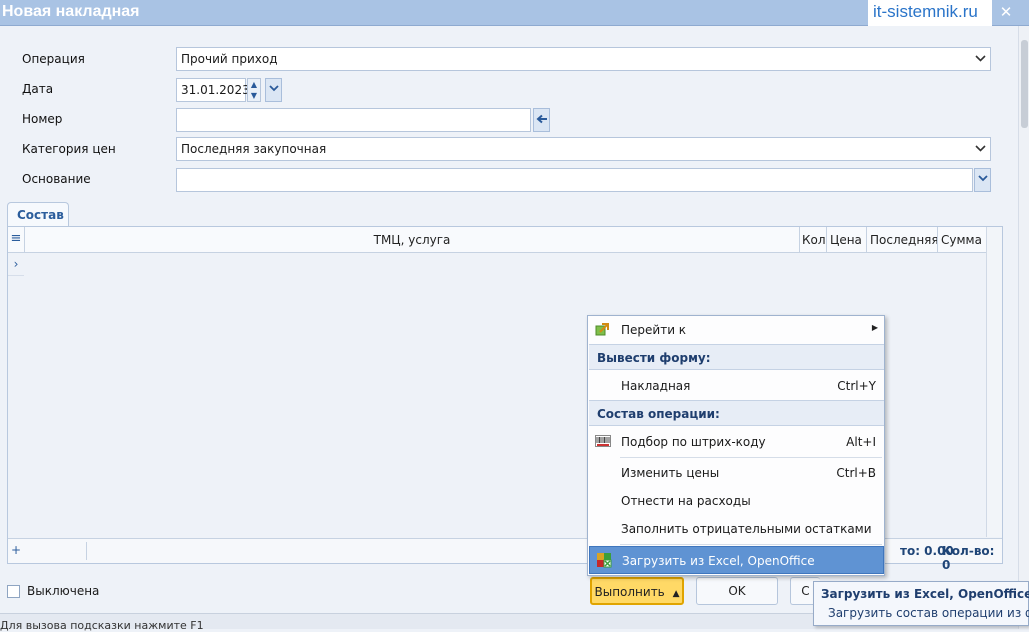 This screenshot has height=632, width=1029. I want to click on column-header-sum: Сумма, so click(961, 240).